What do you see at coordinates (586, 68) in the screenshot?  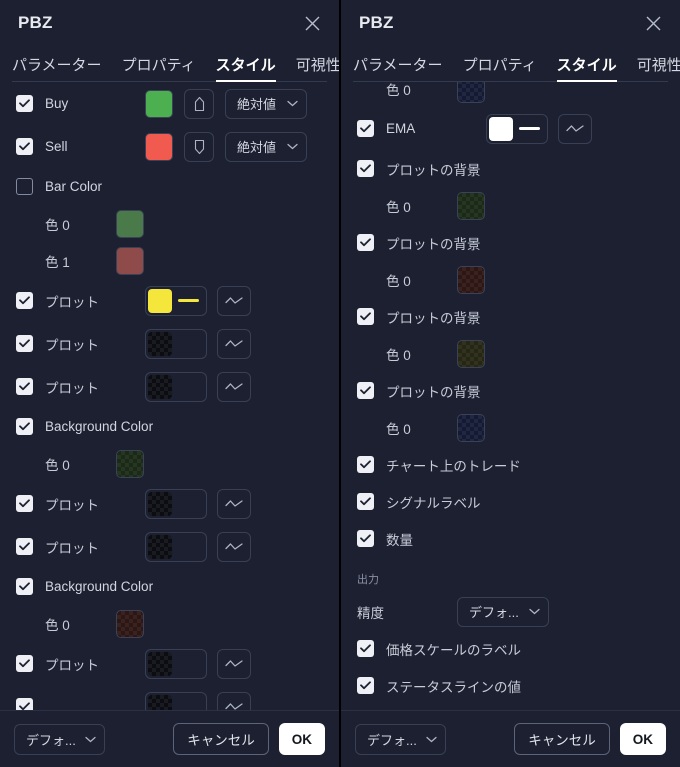 I see `tab-style-right: スタイル` at bounding box center [586, 68].